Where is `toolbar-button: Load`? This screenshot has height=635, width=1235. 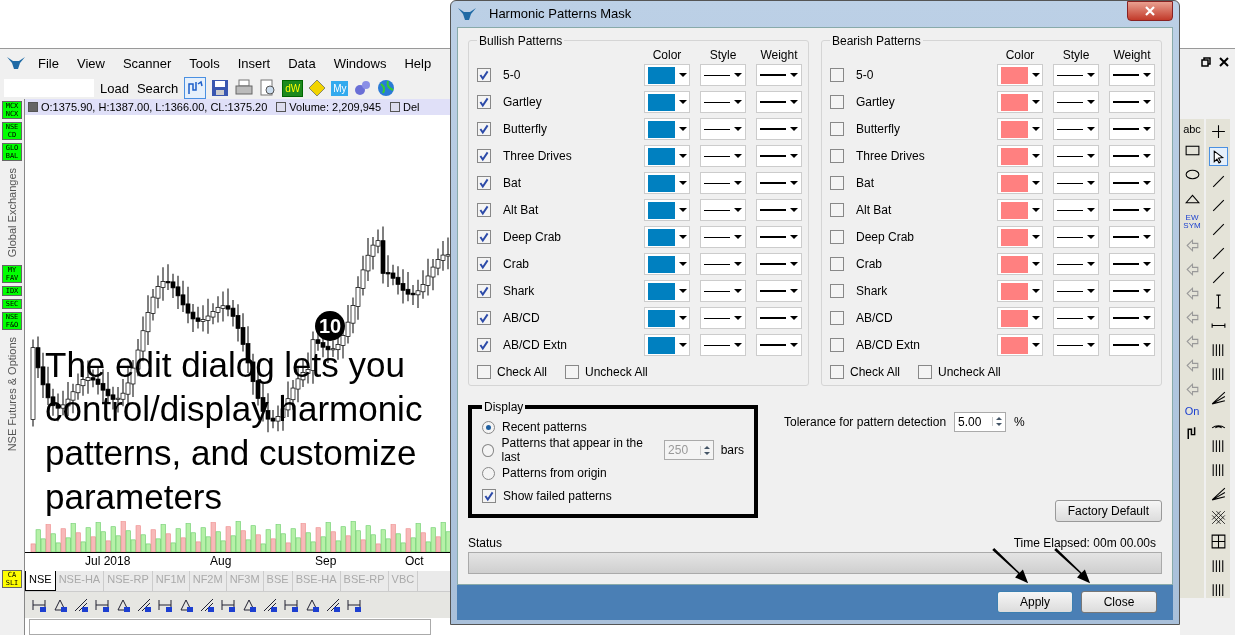
toolbar-button: Load is located at coordinates (114, 88).